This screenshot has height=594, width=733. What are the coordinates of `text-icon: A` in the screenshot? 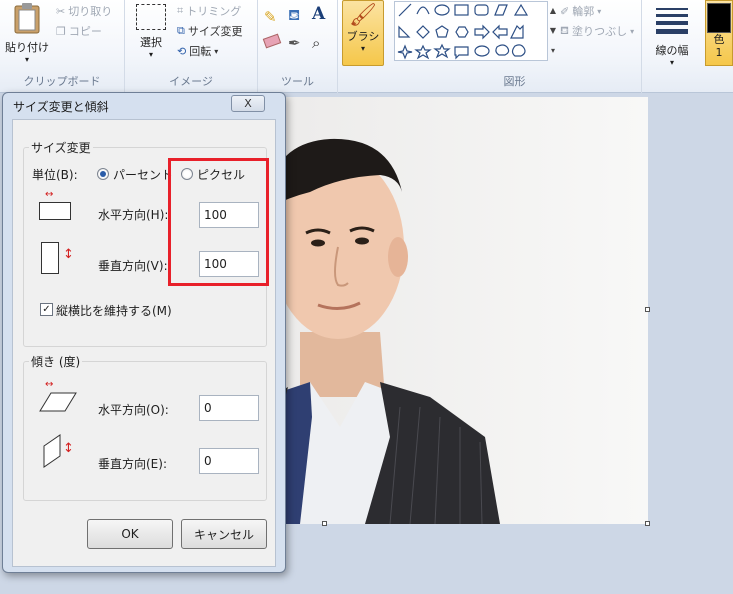 It's located at (318, 14).